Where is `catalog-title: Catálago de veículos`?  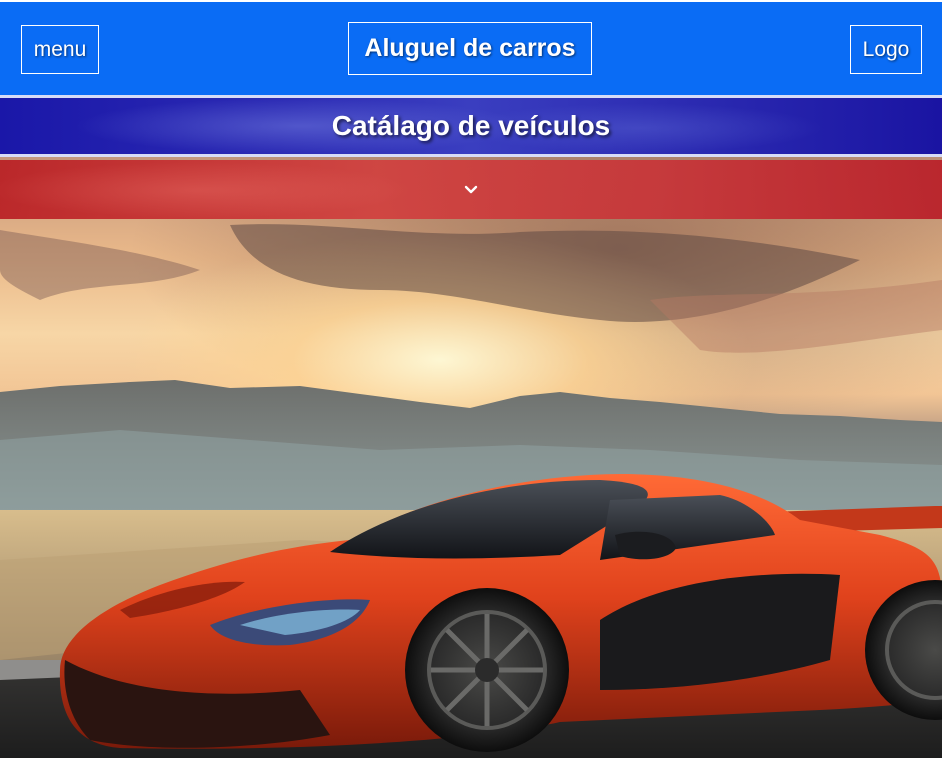 catalog-title: Catálago de veículos is located at coordinates (471, 125).